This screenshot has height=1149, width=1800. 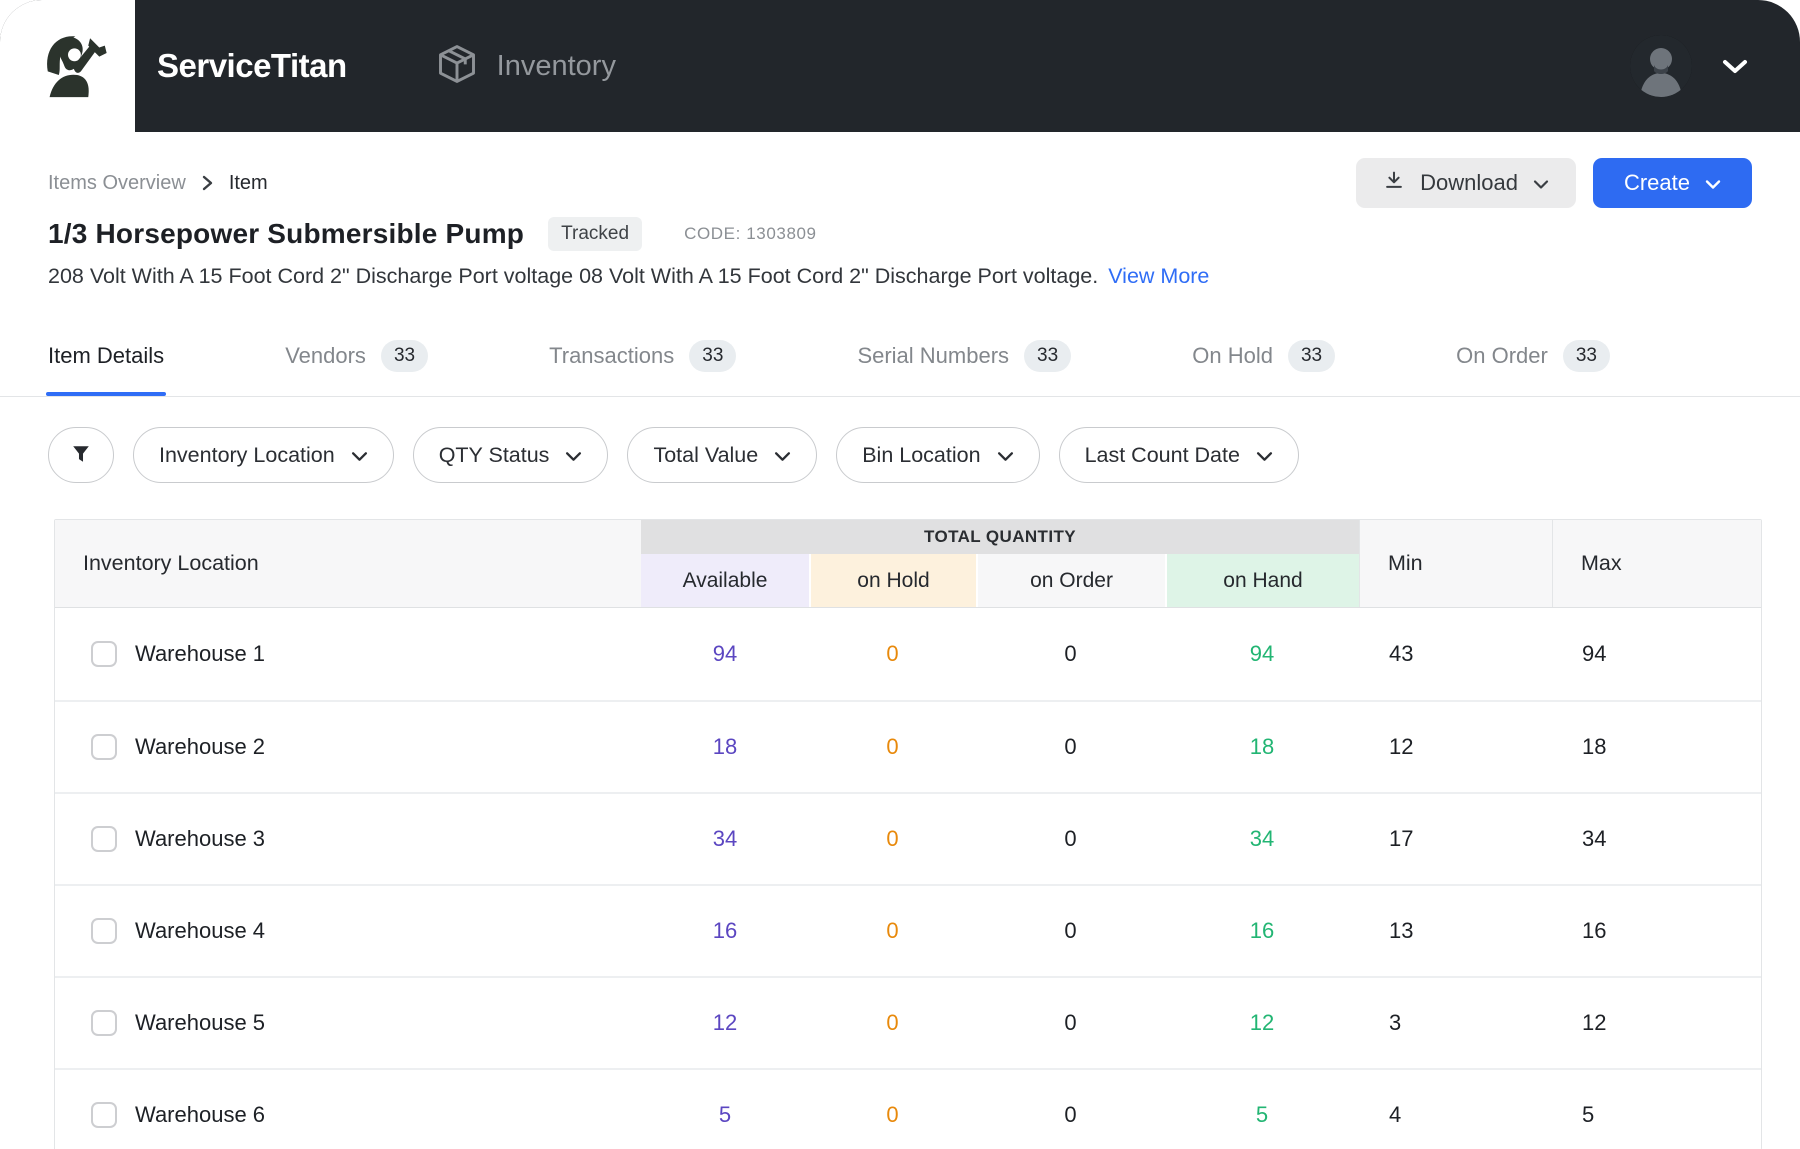 I want to click on chip-label: Total Value, so click(x=706, y=454).